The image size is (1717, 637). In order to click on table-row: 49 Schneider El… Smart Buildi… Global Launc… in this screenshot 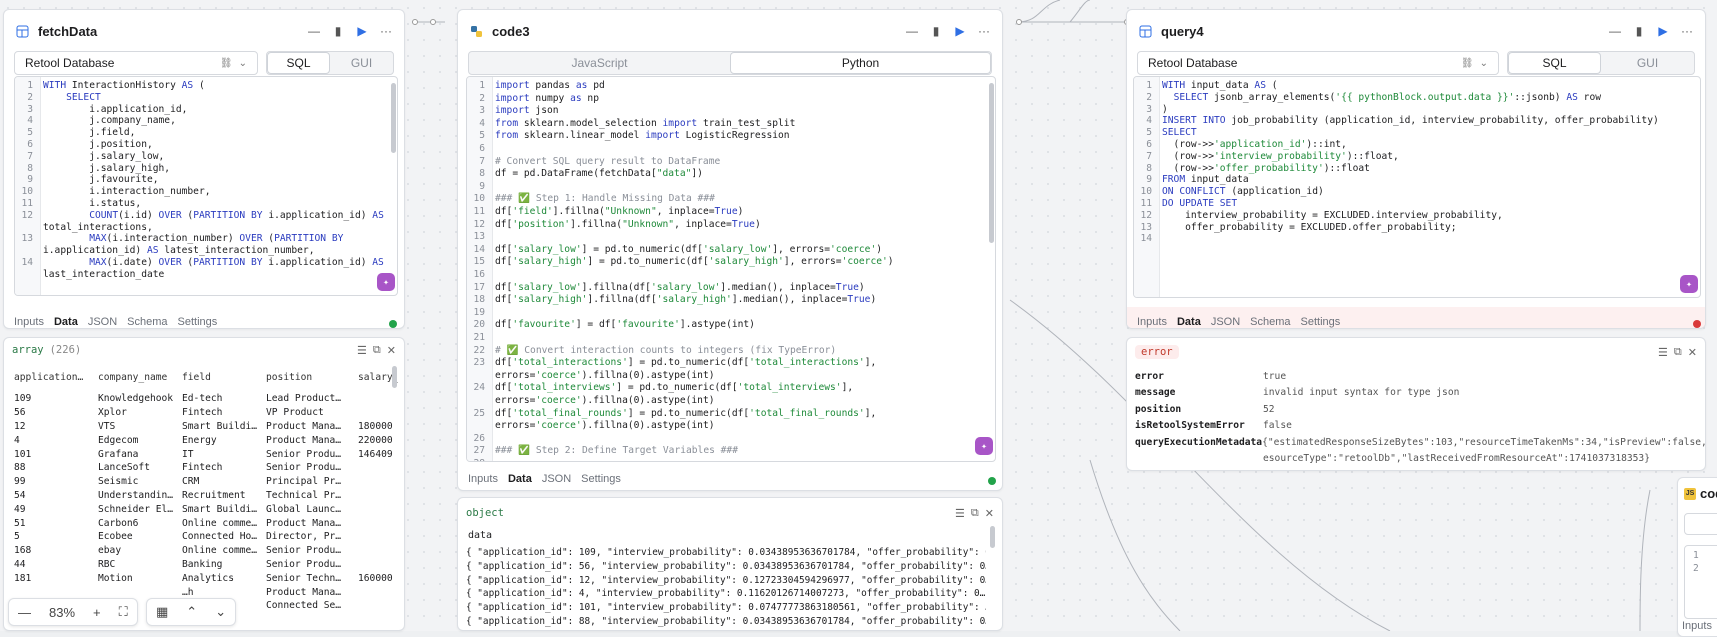, I will do `click(203, 509)`.